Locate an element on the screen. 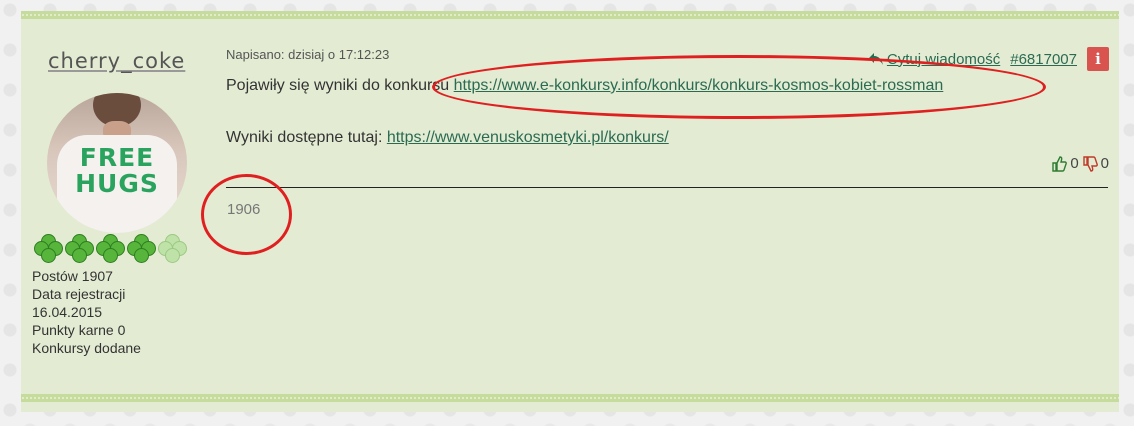 This screenshot has width=1134, height=426. thumbs-down-icon is located at coordinates (1090, 163).